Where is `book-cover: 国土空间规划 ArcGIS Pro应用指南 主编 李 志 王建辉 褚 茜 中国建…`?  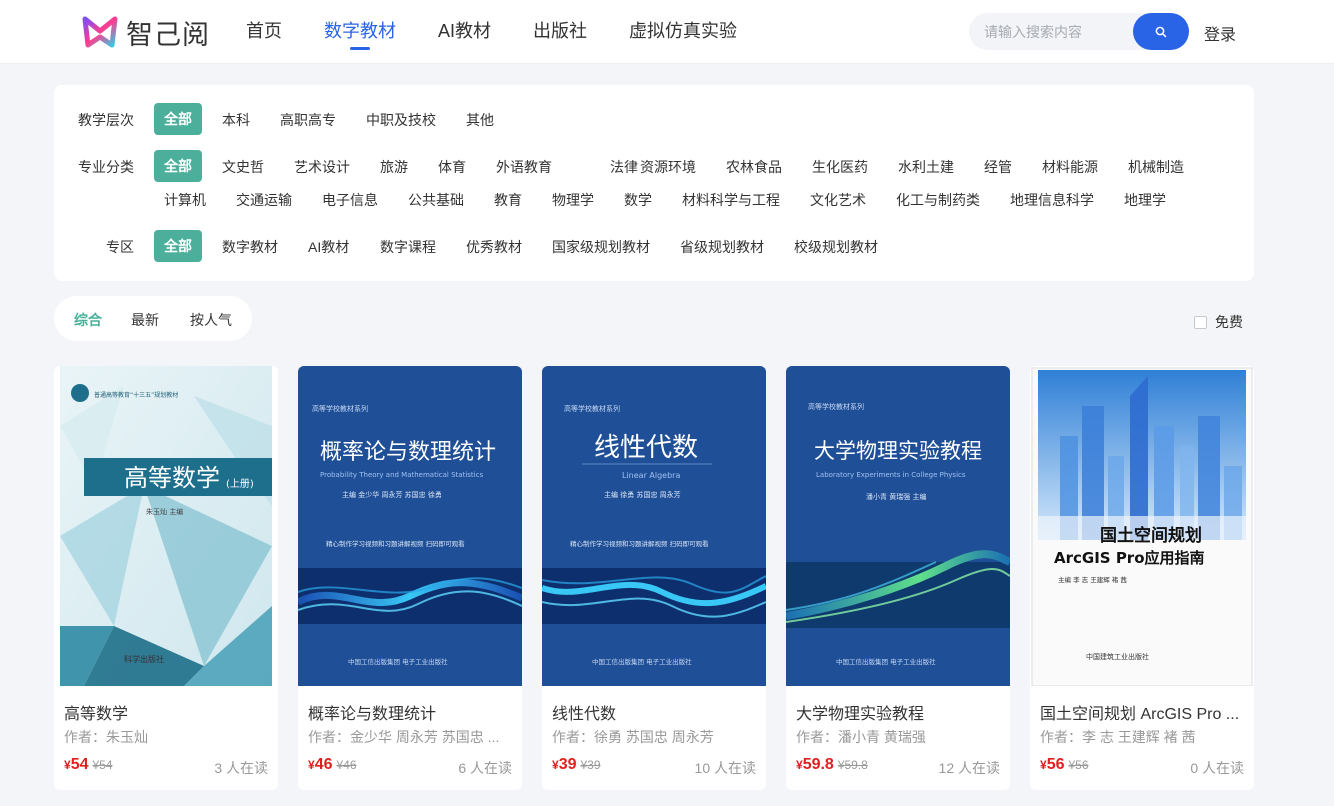 book-cover: 国土空间规划 ArcGIS Pro应用指南 主编 李 志 王建辉 褚 茜 中国建… is located at coordinates (1142, 526).